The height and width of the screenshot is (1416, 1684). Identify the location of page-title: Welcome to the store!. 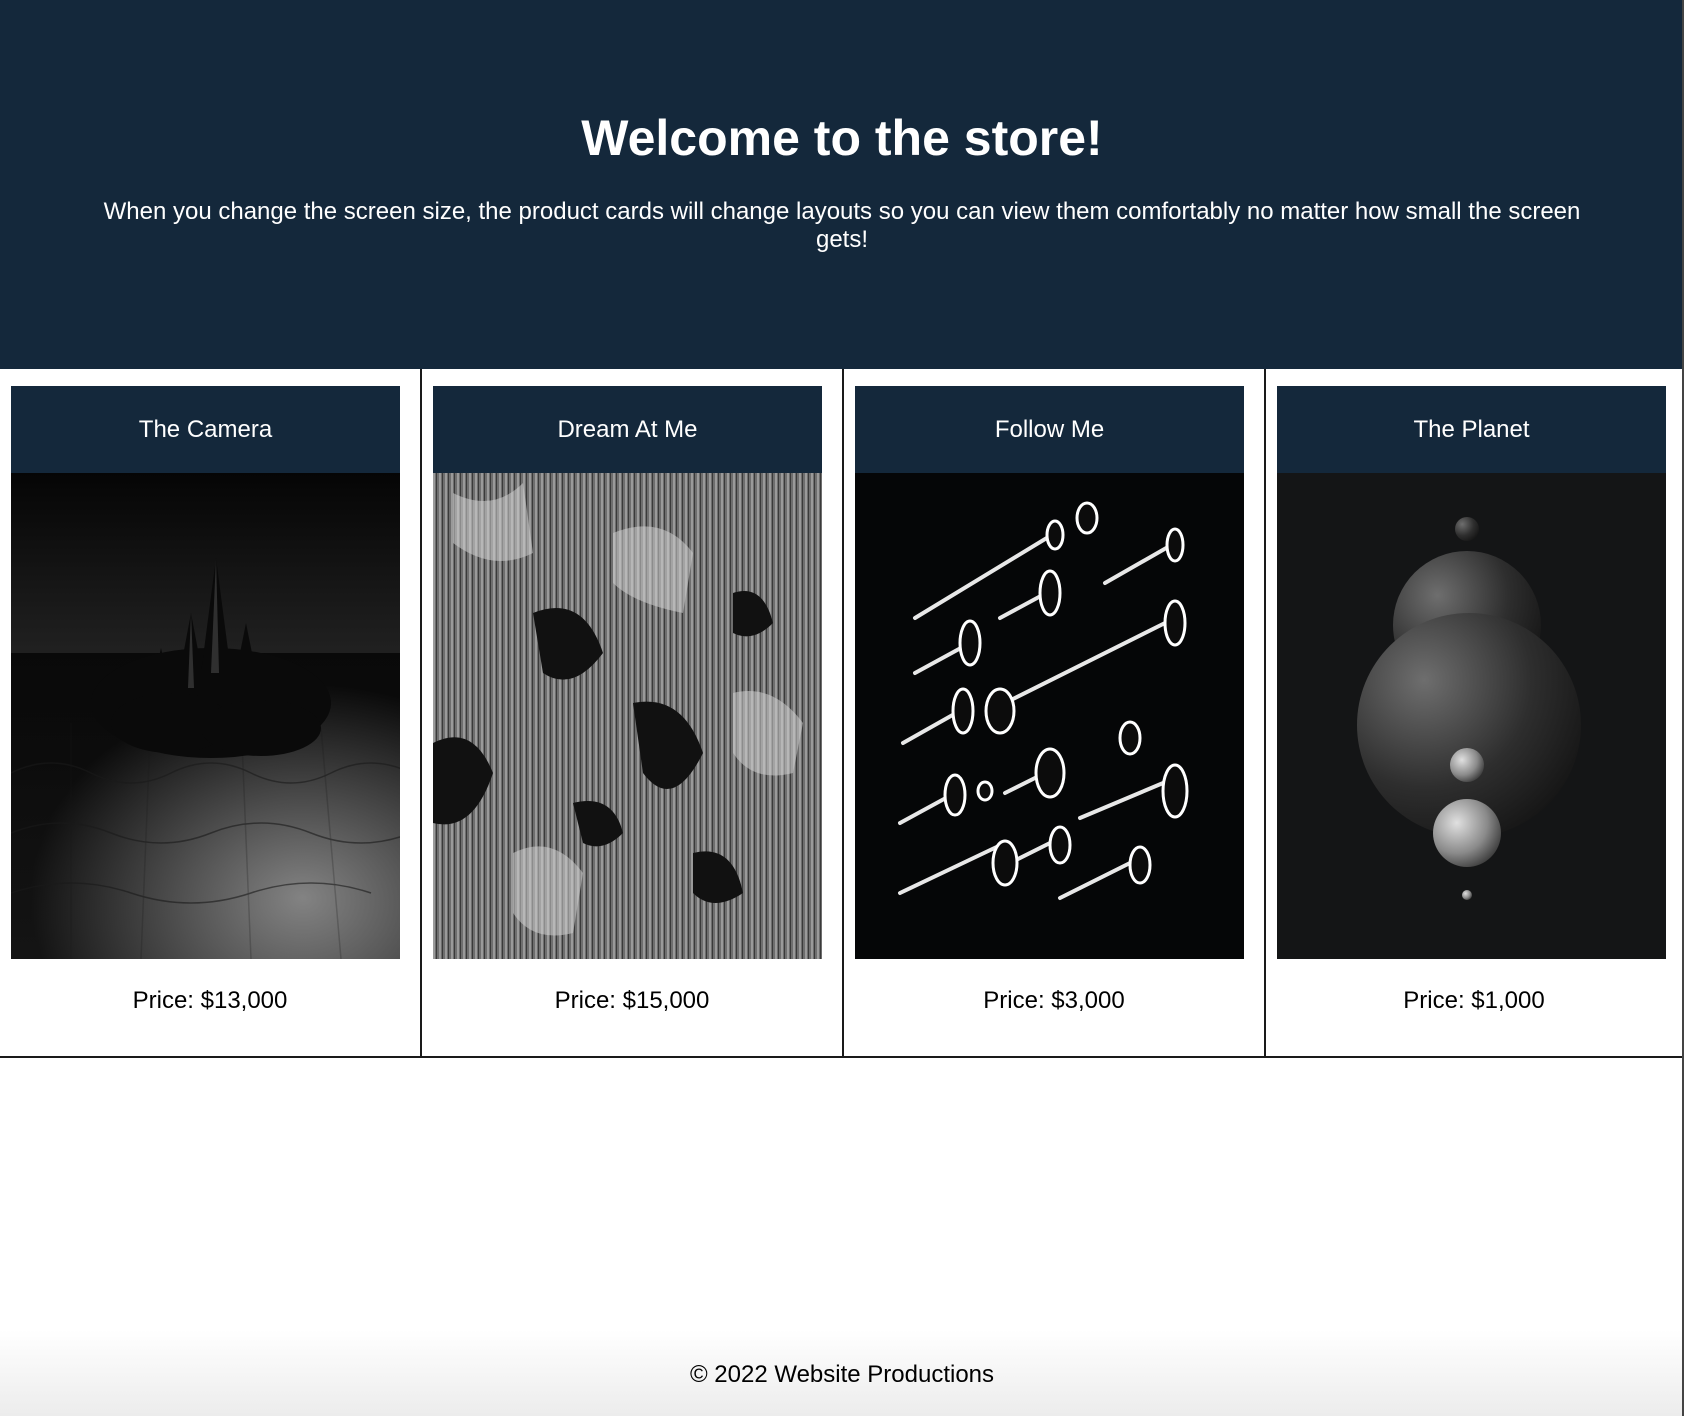
(842, 138).